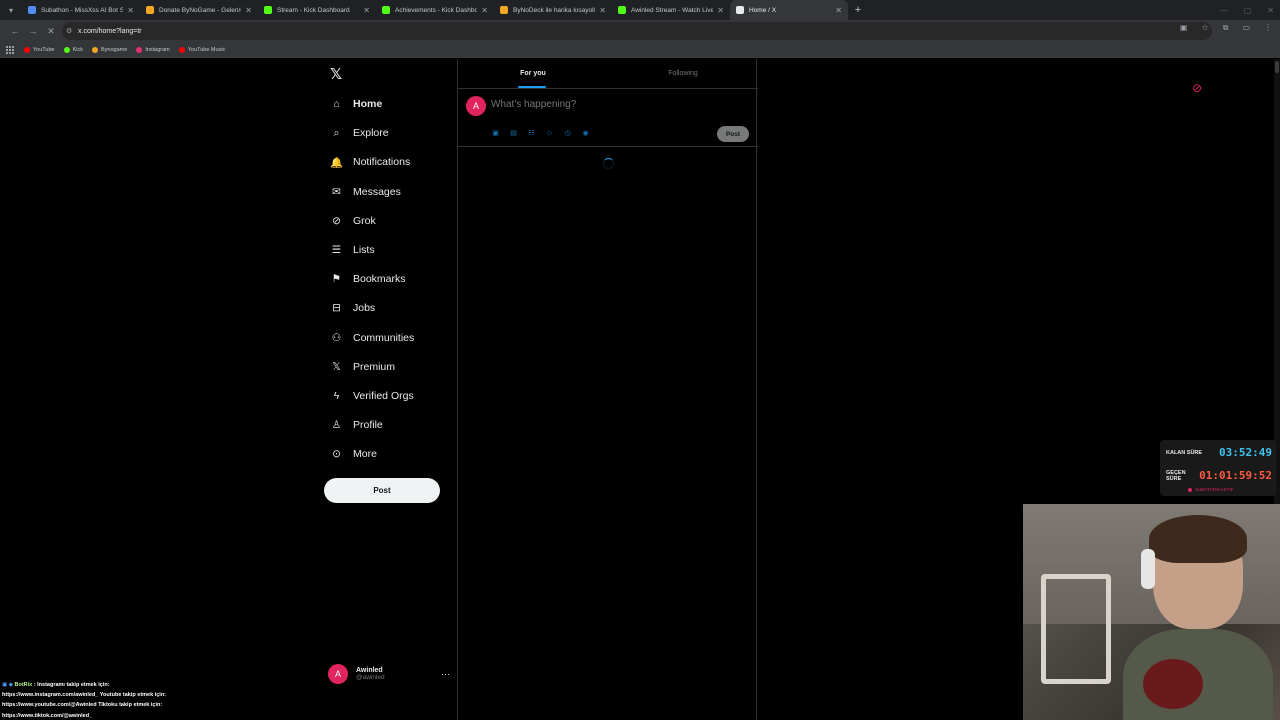 The width and height of the screenshot is (1280, 720). Describe the element at coordinates (73, 685) in the screenshot. I see `chat-line: Instagramı takip etmek için:` at that location.